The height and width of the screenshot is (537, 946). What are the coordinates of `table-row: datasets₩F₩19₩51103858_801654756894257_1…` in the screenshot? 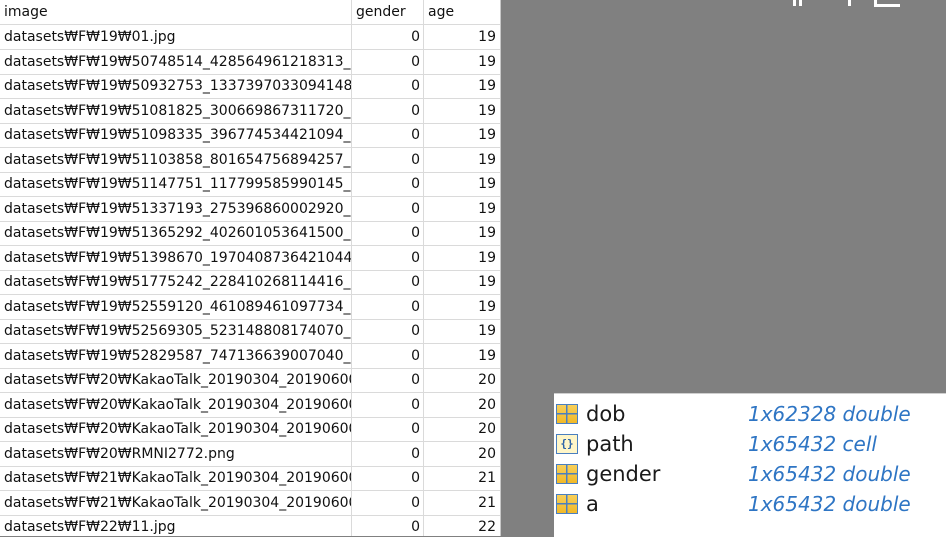 It's located at (250, 160).